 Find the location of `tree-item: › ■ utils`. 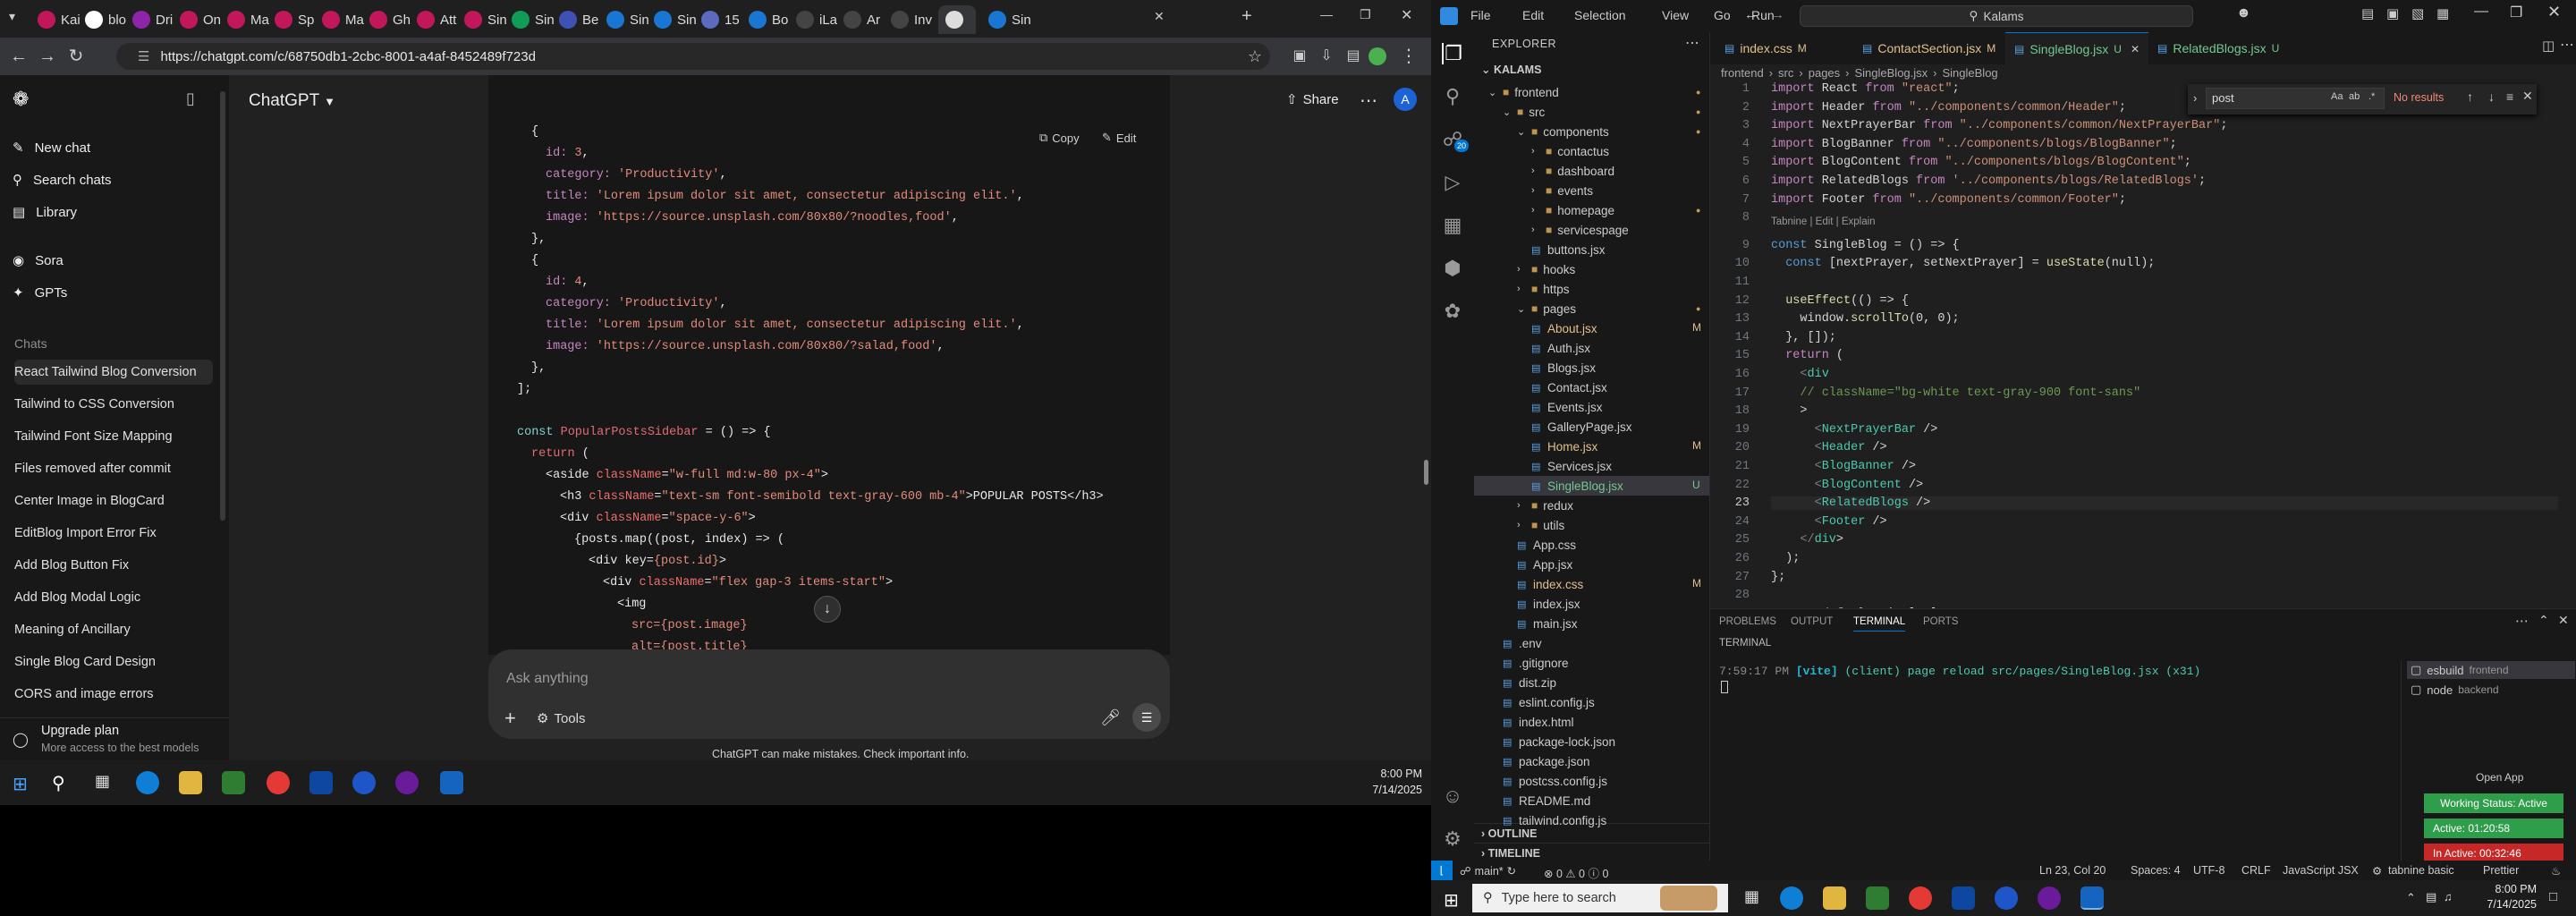

tree-item: › ■ utils is located at coordinates (1591, 525).